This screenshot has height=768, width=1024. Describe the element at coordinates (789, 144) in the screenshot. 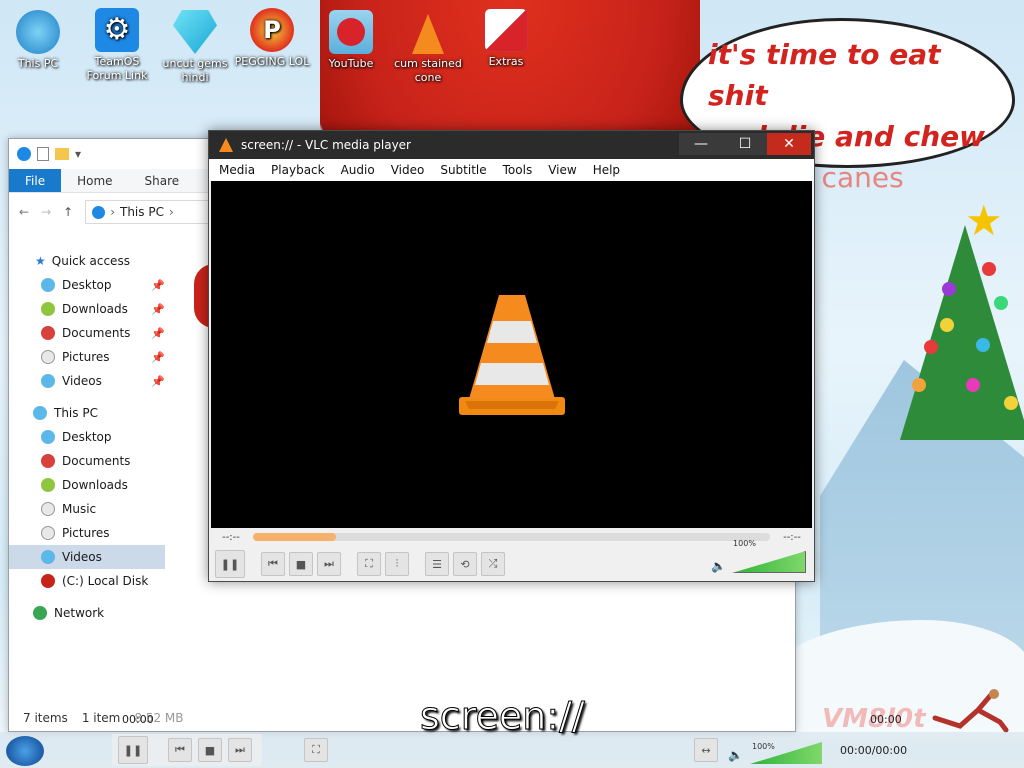

I see `close-button: ✕` at that location.